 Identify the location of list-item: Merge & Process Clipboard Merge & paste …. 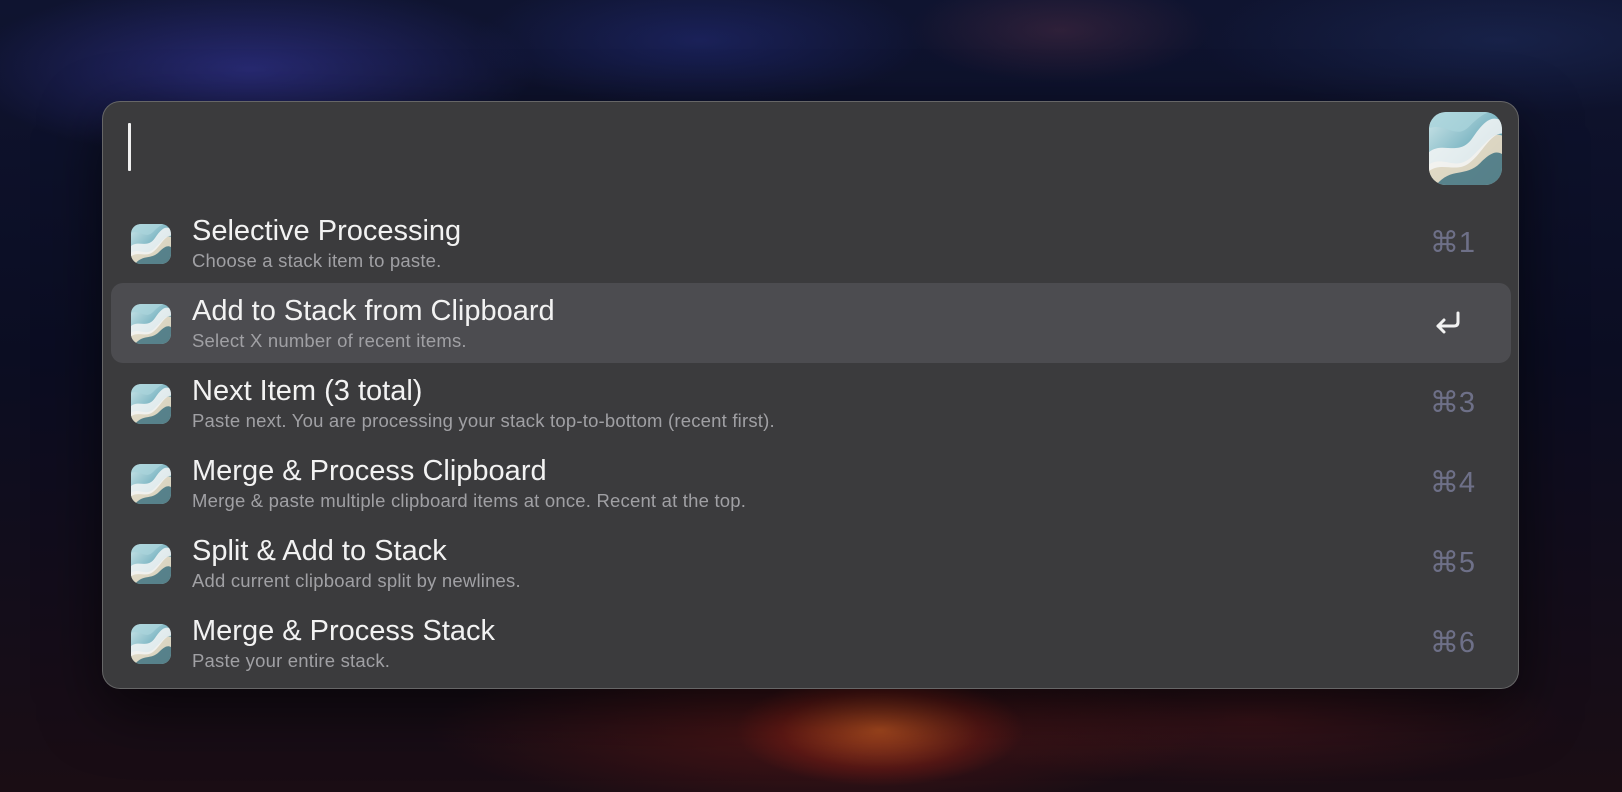
(811, 483).